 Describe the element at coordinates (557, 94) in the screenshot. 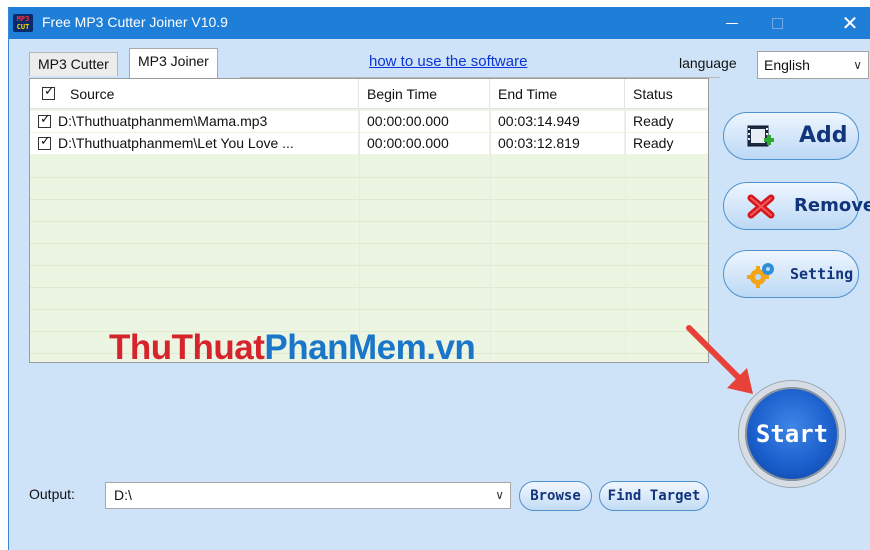

I see `column-header-end-time: End Time` at that location.